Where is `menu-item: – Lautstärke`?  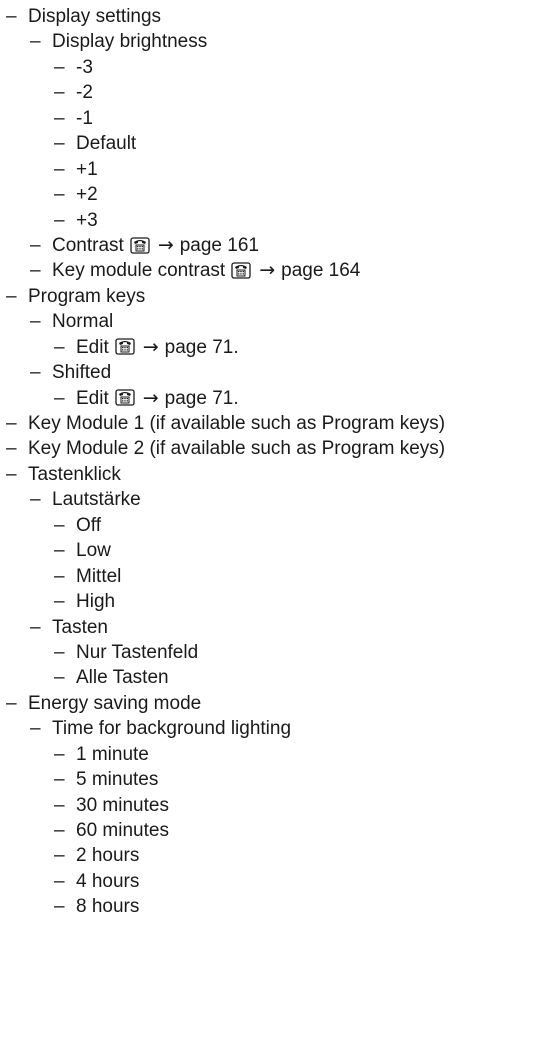 menu-item: – Lautstärke is located at coordinates (273, 499).